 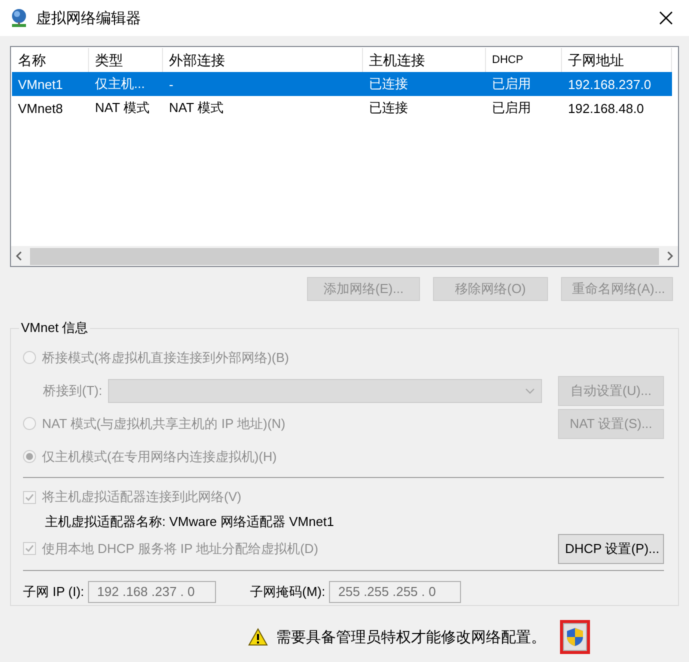 I want to click on table-cell-text: VMnet8, so click(x=40, y=108).